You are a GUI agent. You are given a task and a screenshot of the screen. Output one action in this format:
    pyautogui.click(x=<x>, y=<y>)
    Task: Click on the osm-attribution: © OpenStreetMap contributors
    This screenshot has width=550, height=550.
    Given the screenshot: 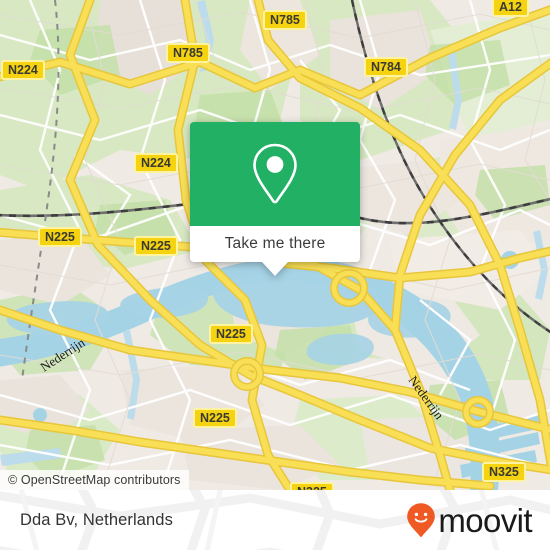 What is the action you would take?
    pyautogui.click(x=94, y=480)
    